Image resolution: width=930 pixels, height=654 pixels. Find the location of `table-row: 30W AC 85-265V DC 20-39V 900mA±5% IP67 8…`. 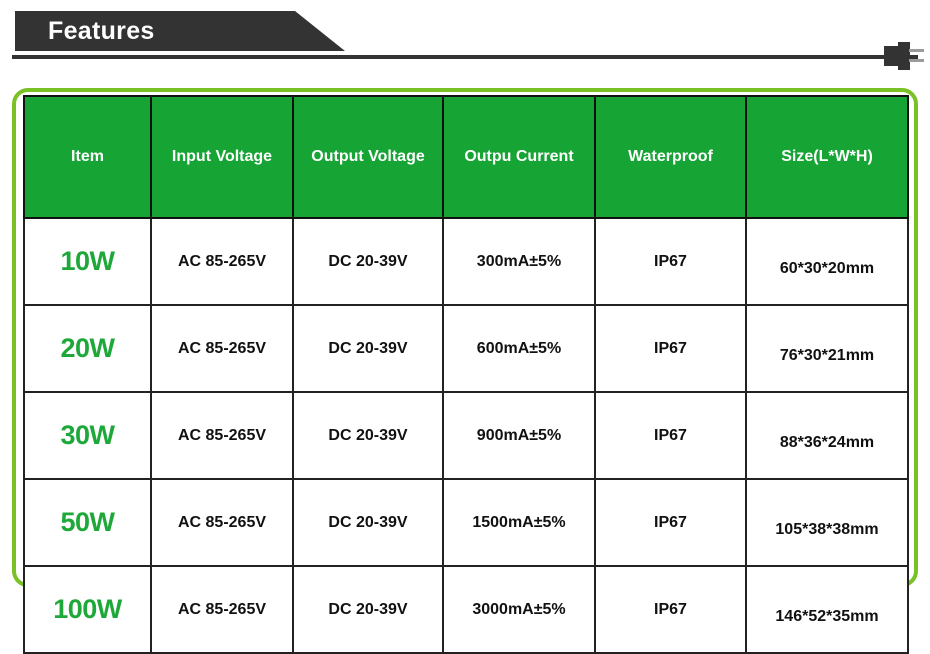

table-row: 30W AC 85-265V DC 20-39V 900mA±5% IP67 8… is located at coordinates (466, 435).